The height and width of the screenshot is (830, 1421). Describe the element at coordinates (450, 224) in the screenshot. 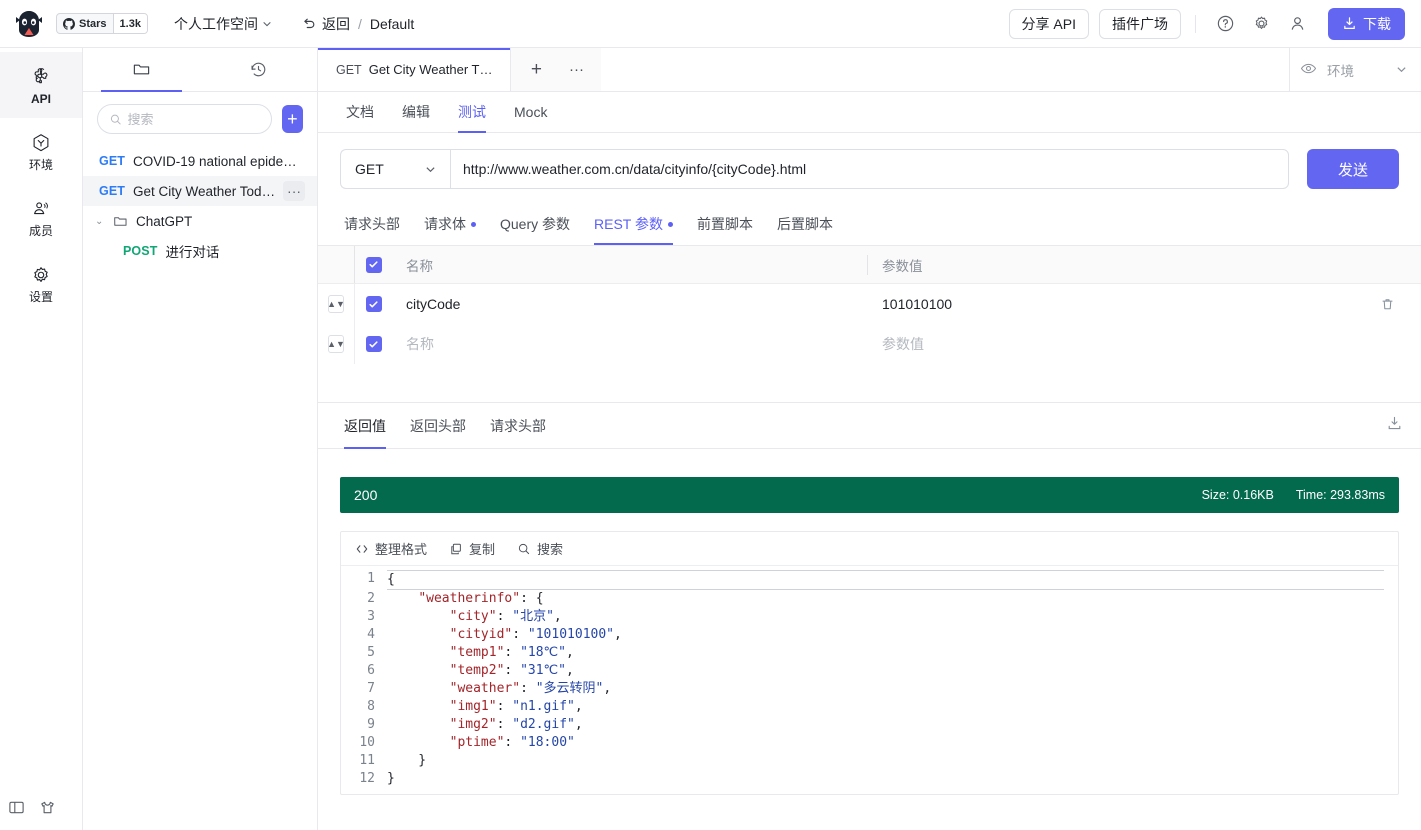

I see `param-tab-body: 请求体` at that location.